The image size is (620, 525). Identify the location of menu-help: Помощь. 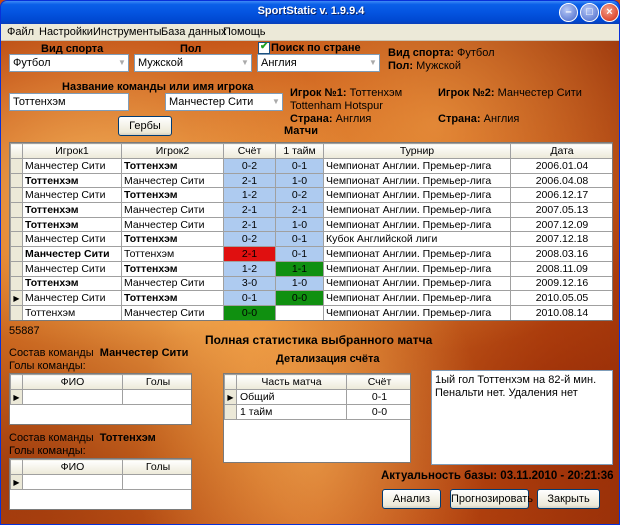
(244, 32).